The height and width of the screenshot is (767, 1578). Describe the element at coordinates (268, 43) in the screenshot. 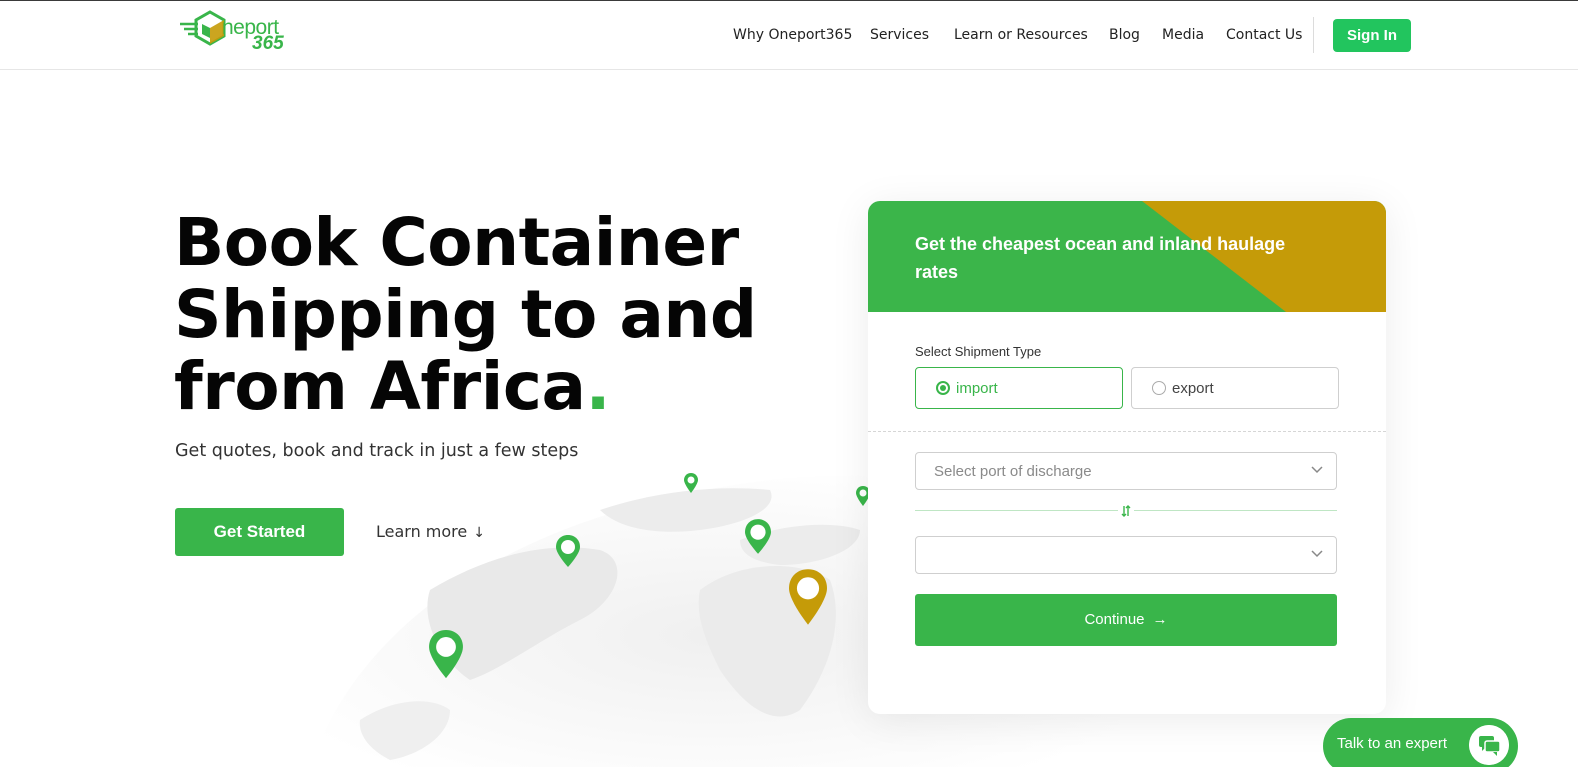

I see `logo-number: 365` at that location.